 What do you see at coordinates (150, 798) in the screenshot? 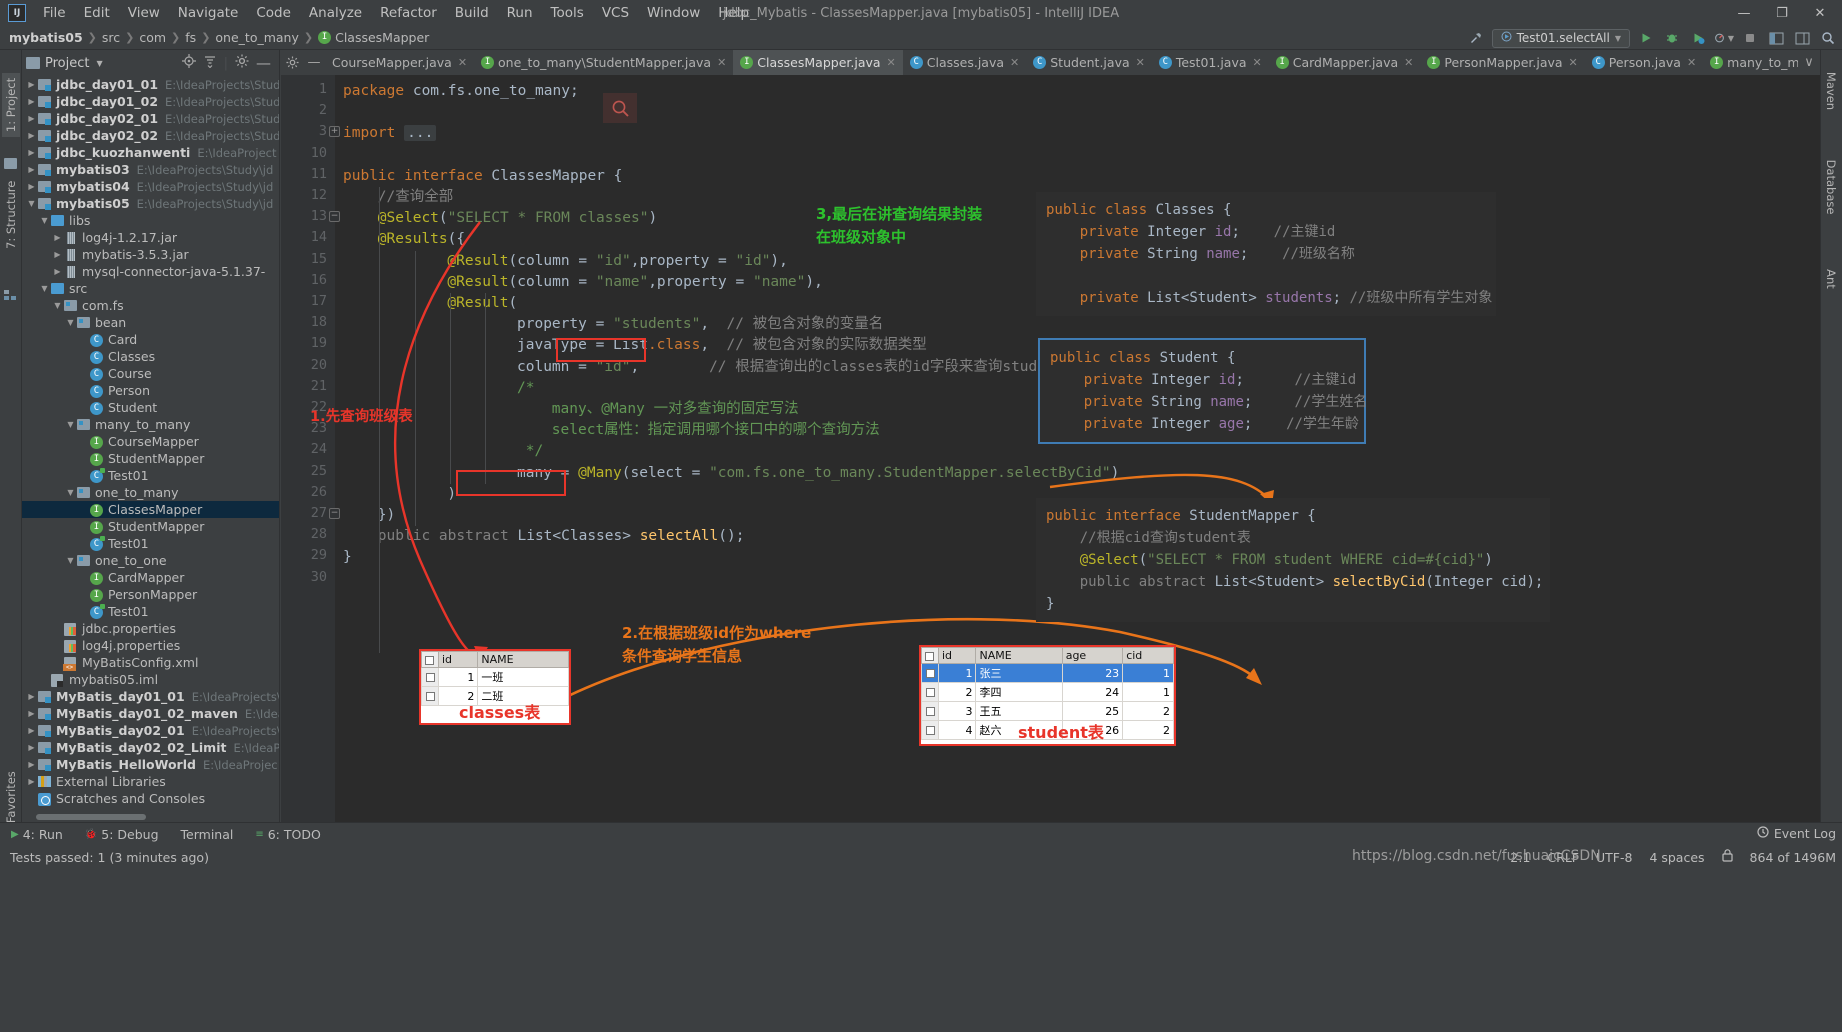
I see `tree-item-scratches-and-consoles: ▶ Scratches and Consoles` at bounding box center [150, 798].